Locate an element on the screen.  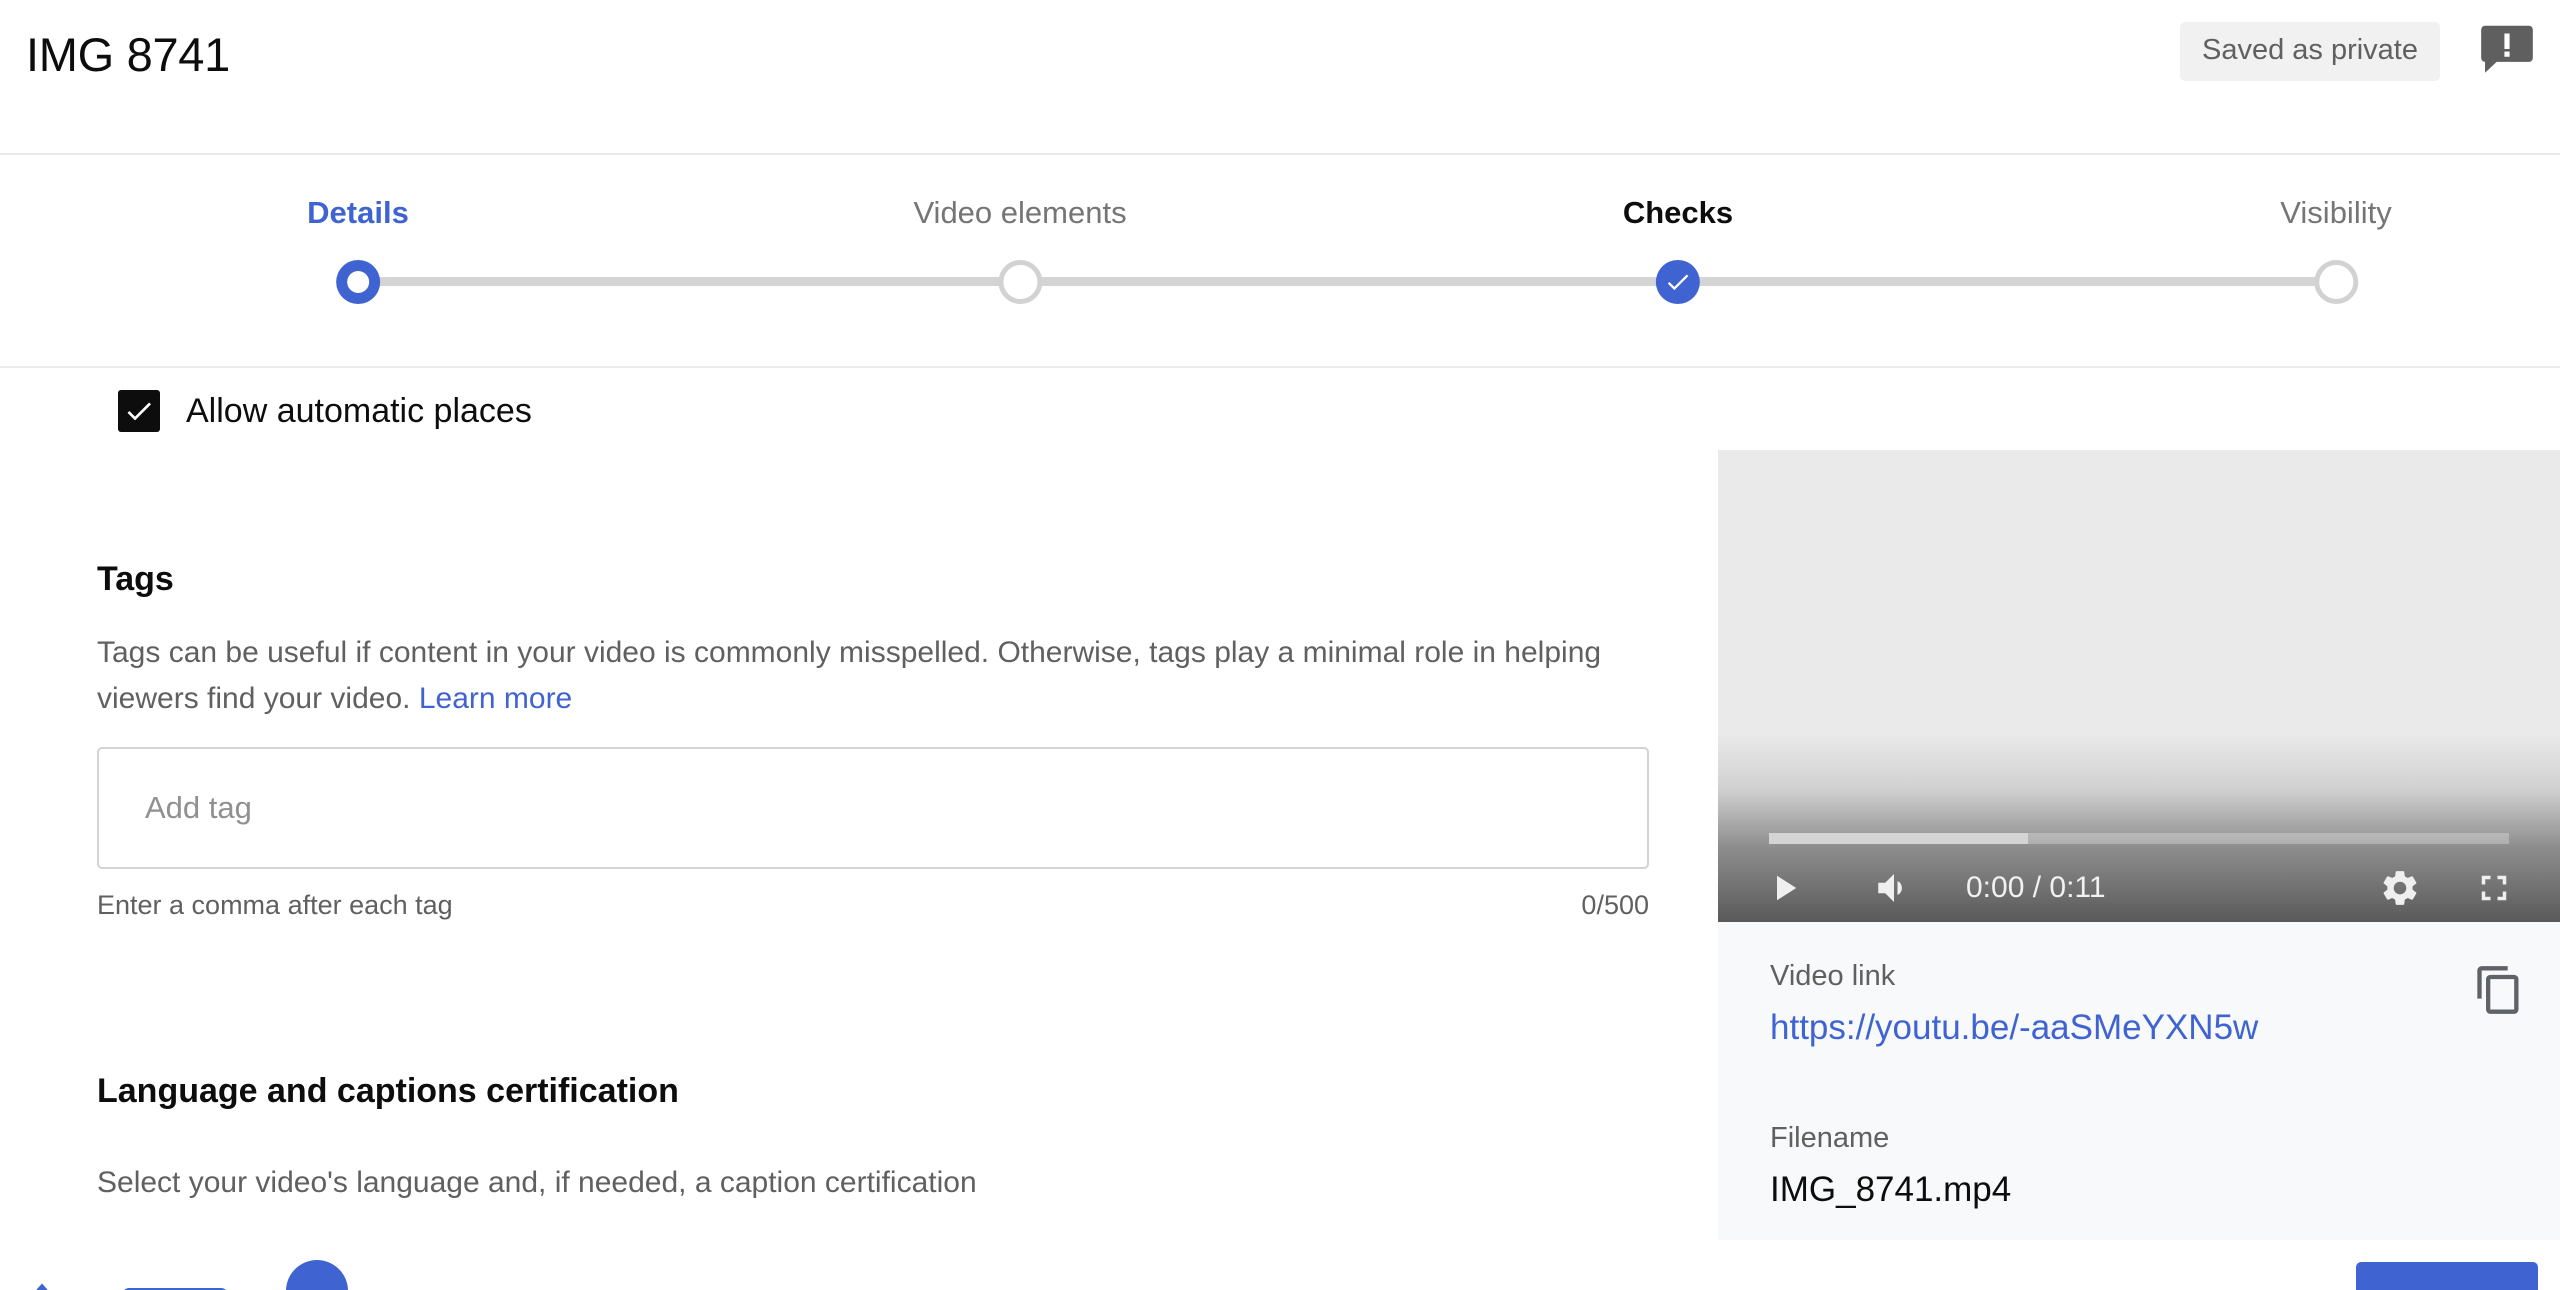
tag-character-counter: 0/500 is located at coordinates (1615, 905).